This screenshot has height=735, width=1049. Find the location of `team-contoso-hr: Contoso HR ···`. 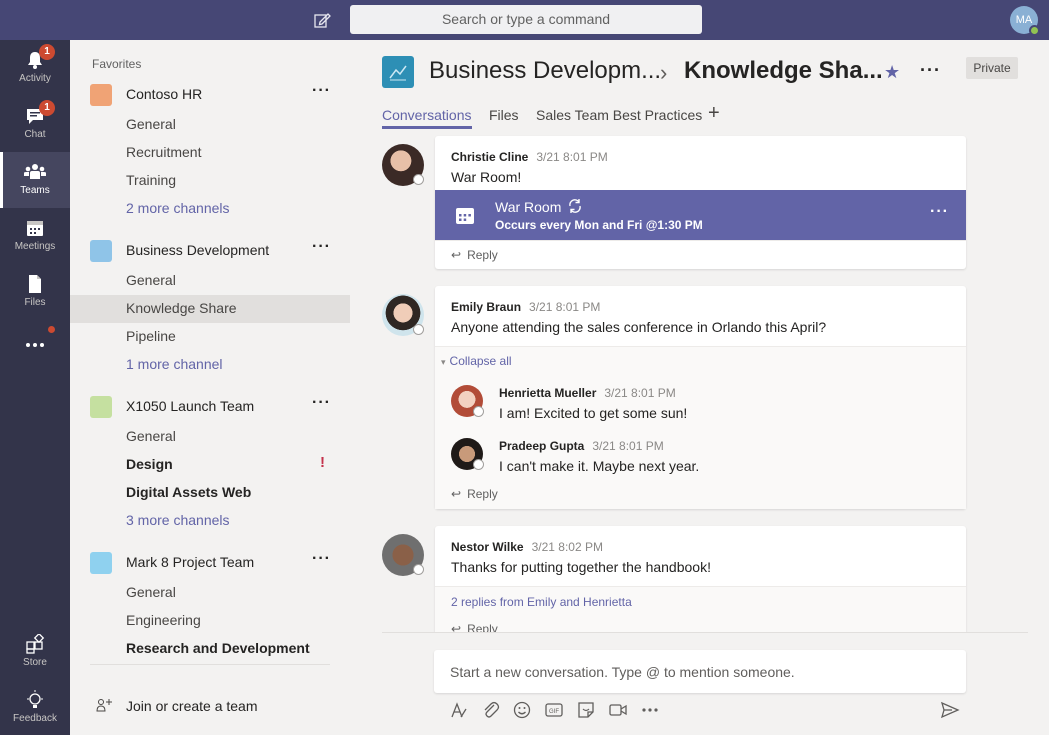

team-contoso-hr: Contoso HR ··· is located at coordinates (210, 95).